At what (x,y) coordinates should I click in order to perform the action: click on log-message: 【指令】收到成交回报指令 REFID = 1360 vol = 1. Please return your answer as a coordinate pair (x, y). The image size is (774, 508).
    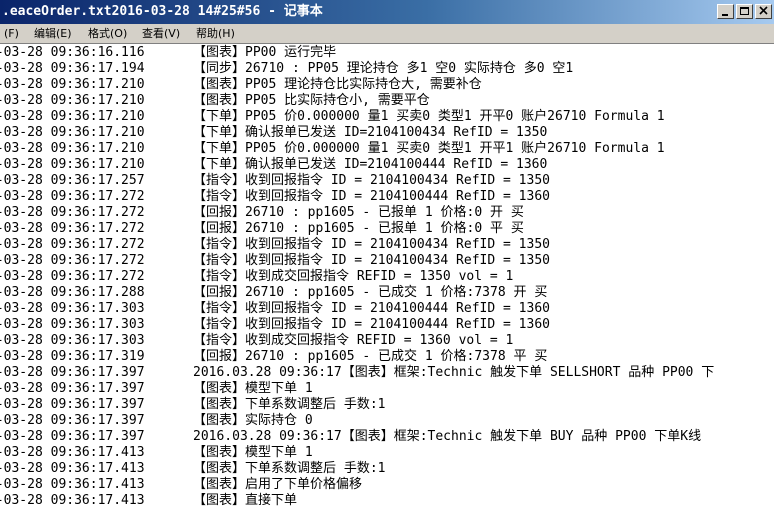
    Looking at the image, I should click on (353, 340).